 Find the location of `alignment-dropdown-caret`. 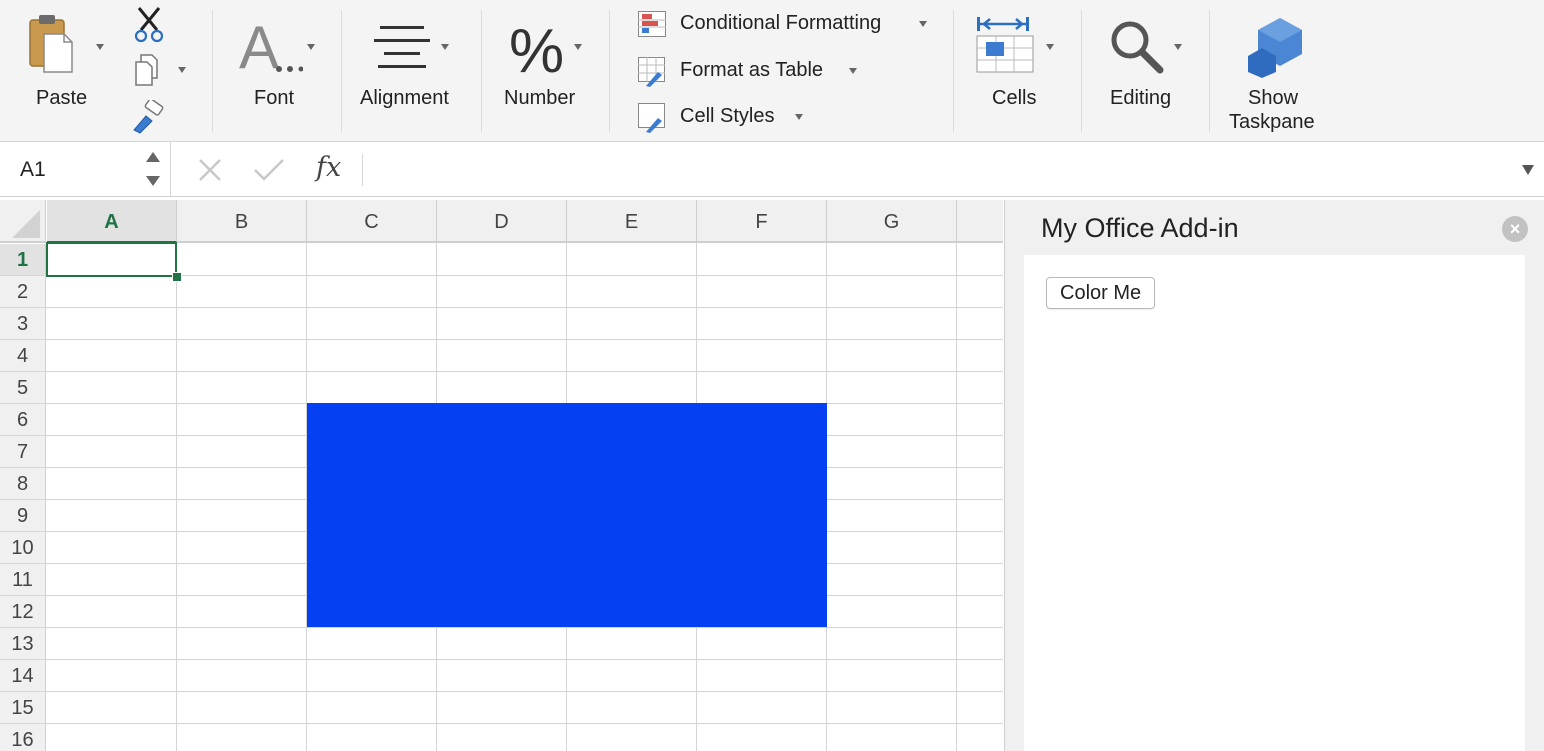

alignment-dropdown-caret is located at coordinates (445, 47).